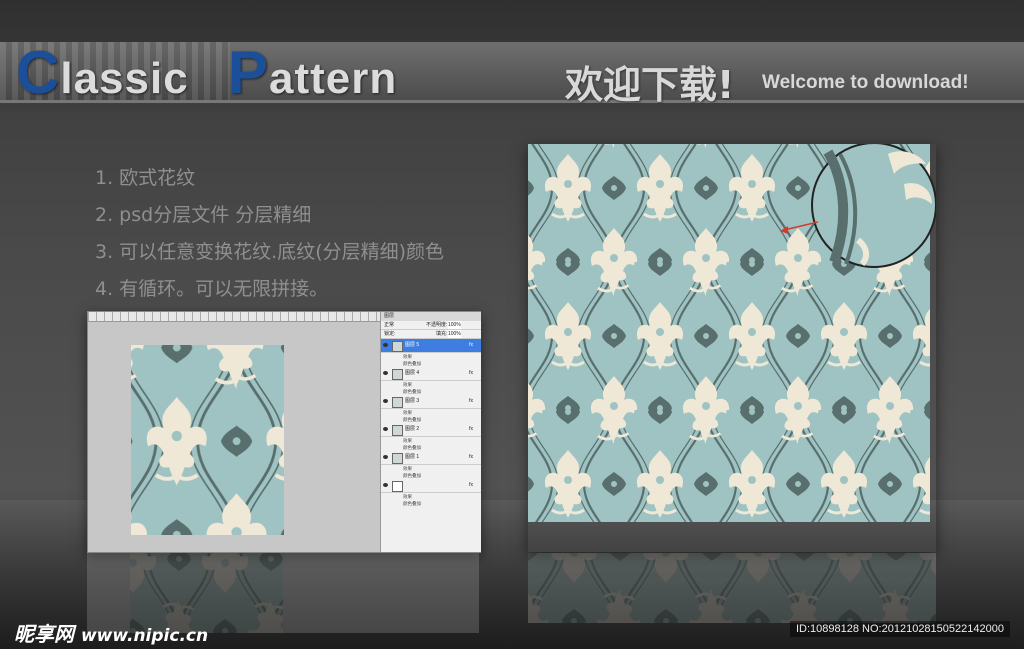 This screenshot has width=1024, height=649. Describe the element at coordinates (431, 402) in the screenshot. I see `layer-row: 图层 3 fx` at that location.